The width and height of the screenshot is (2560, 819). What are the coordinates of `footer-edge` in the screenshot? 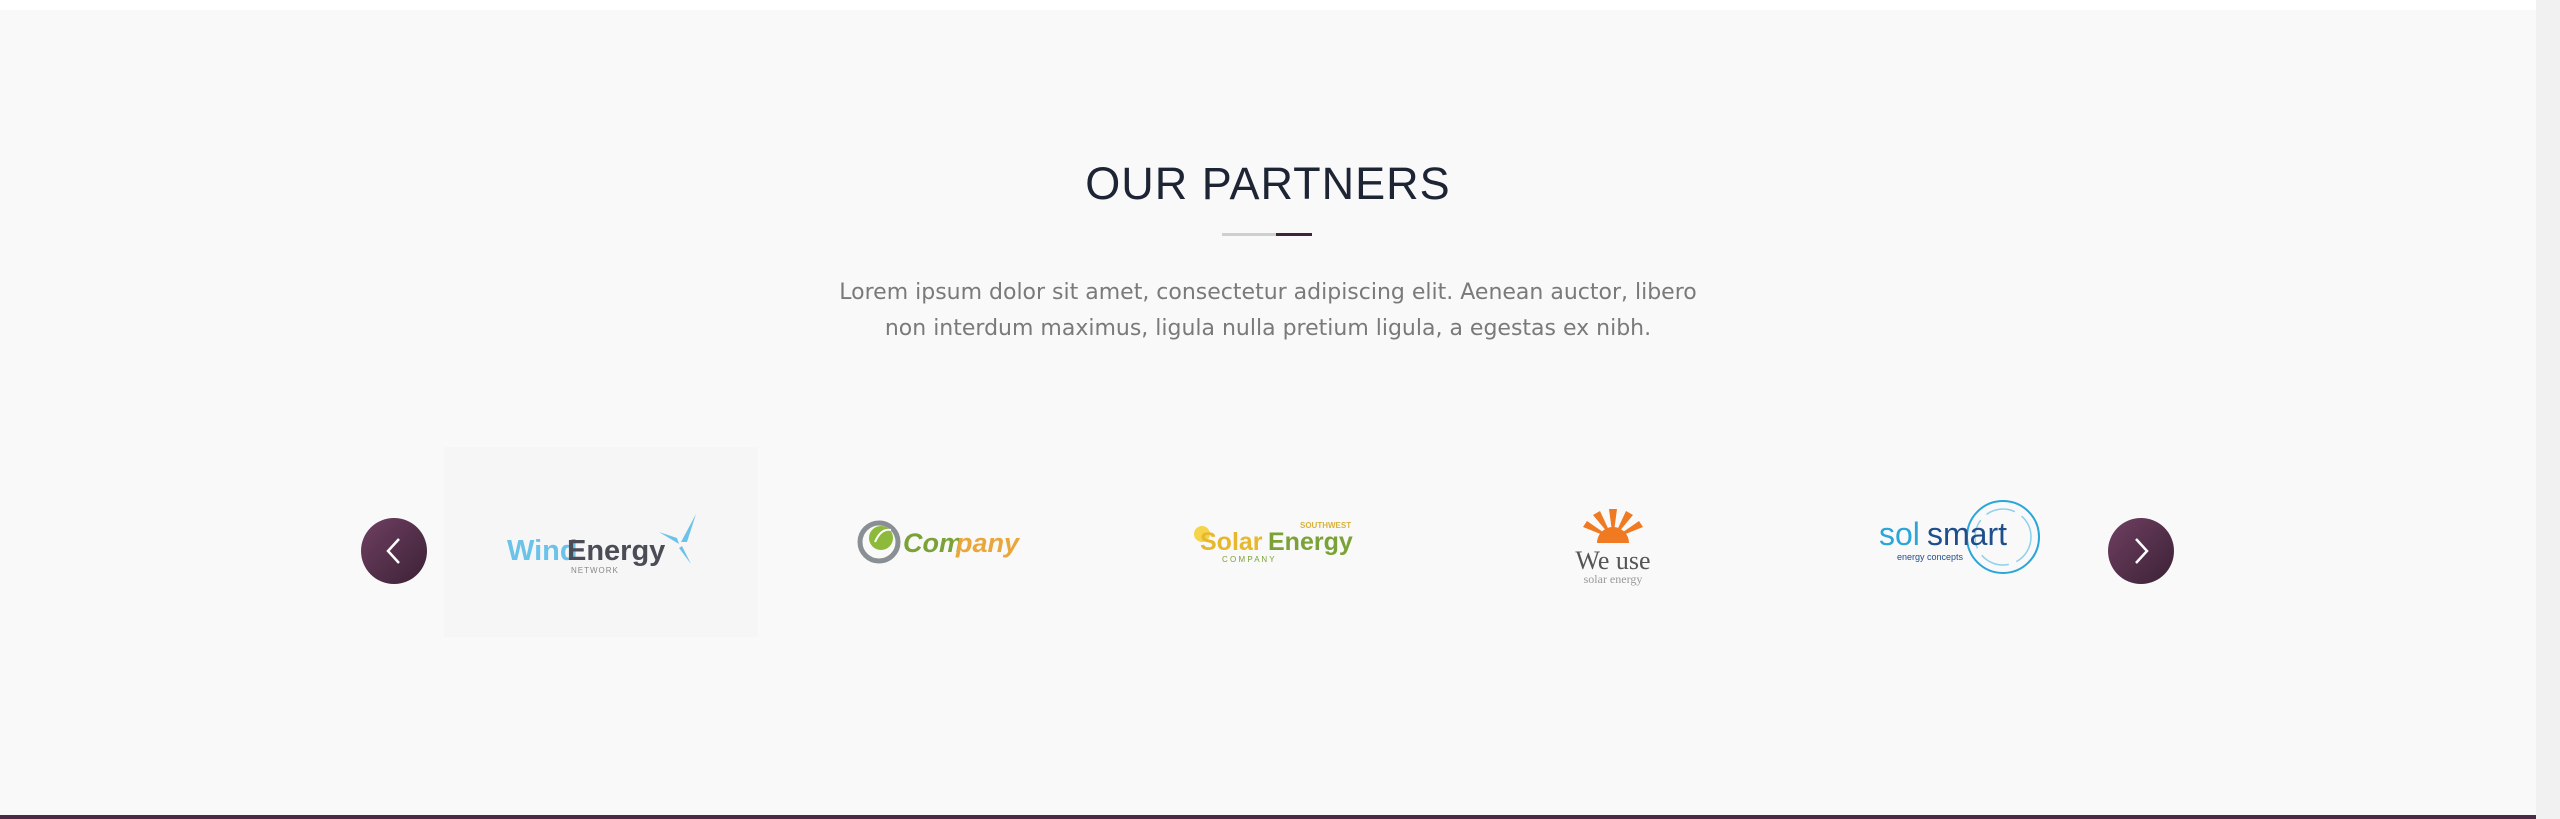 It's located at (1268, 817).